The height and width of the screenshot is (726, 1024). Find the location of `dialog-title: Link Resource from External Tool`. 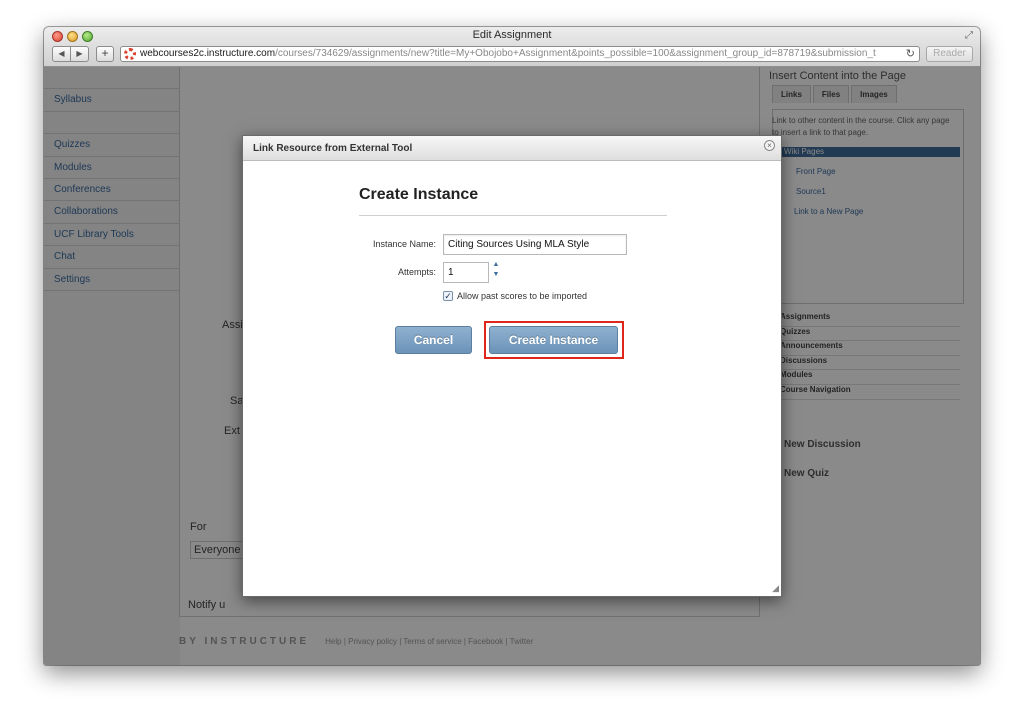

dialog-title: Link Resource from External Tool is located at coordinates (333, 148).